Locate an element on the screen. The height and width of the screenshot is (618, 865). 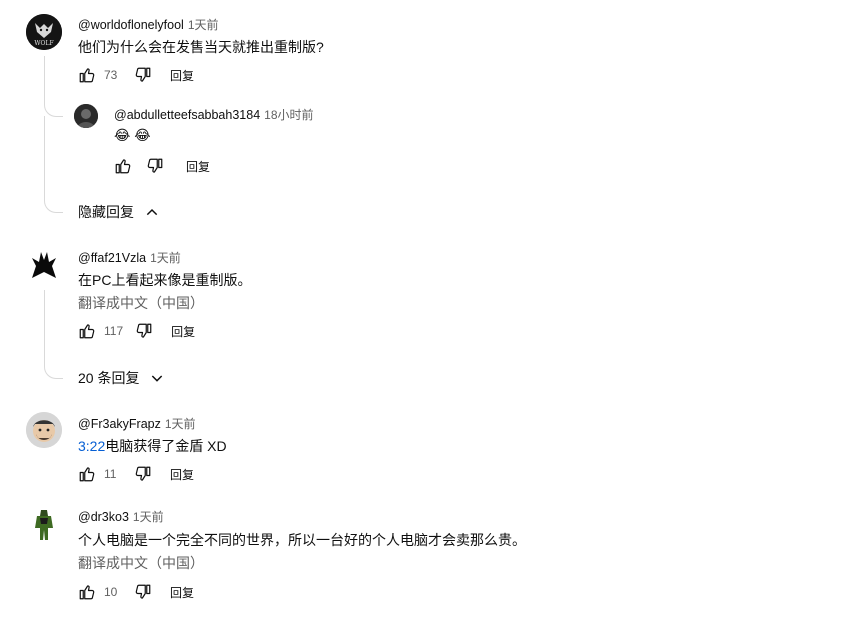
like-count: 73 is located at coordinates (111, 75).